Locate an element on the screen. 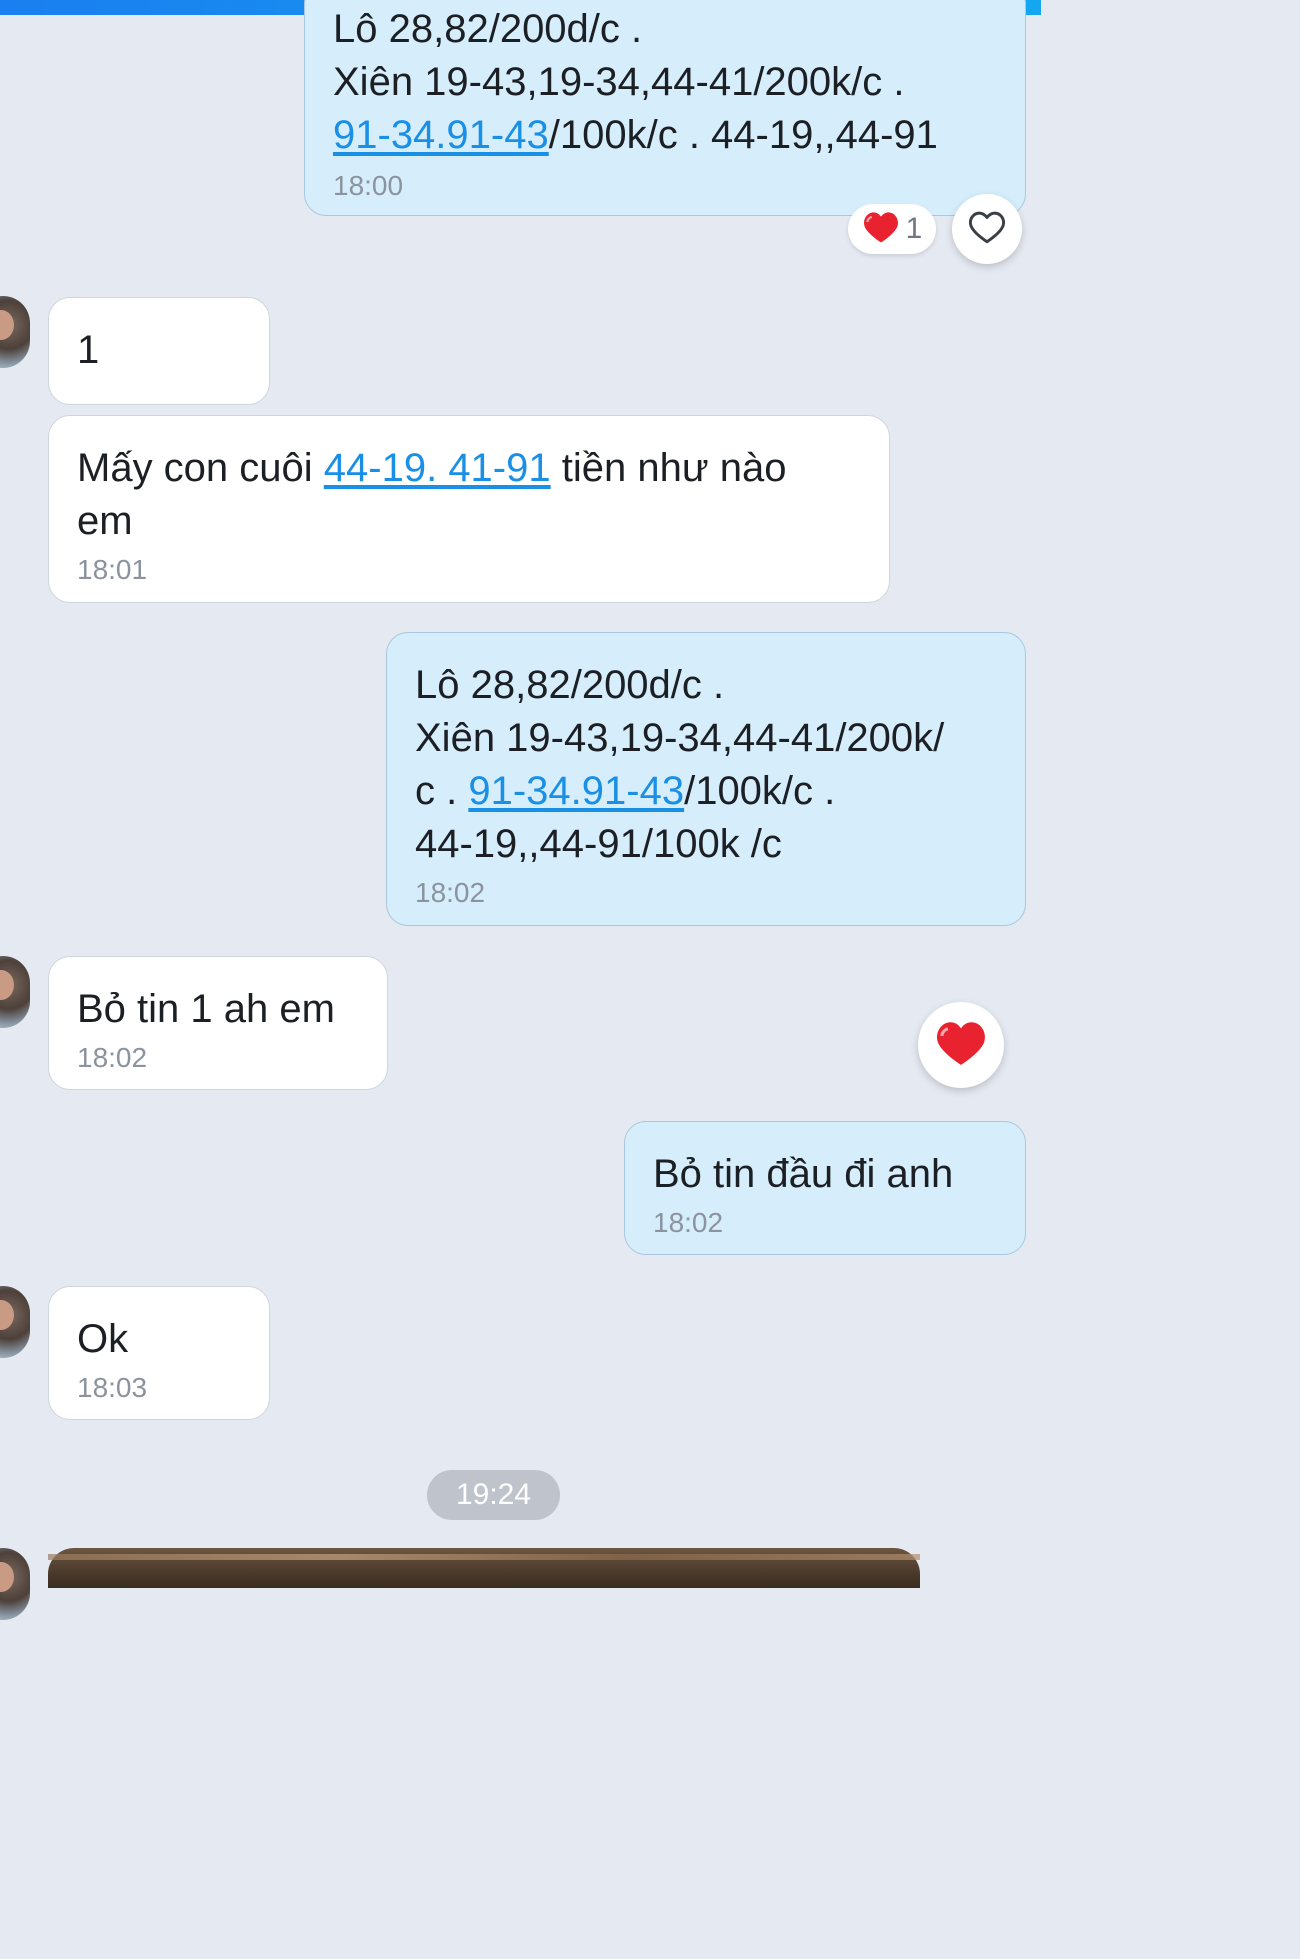  media-message-preview is located at coordinates (484, 1568).